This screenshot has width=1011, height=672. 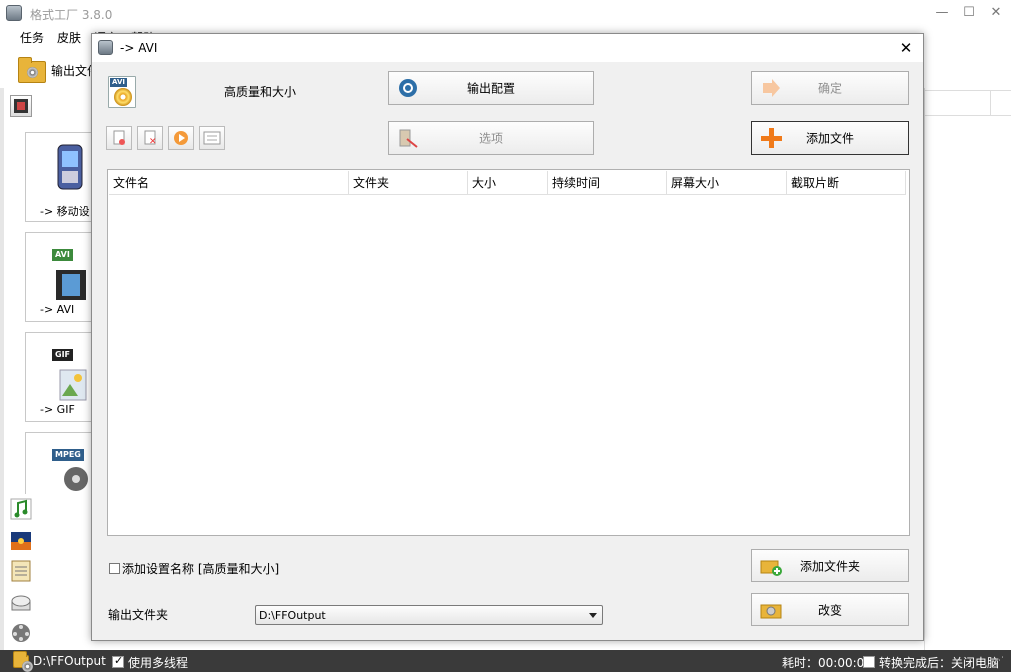 I want to click on add-setting-name-option: 添加设置名称 [高质量和大小], so click(x=194, y=568).